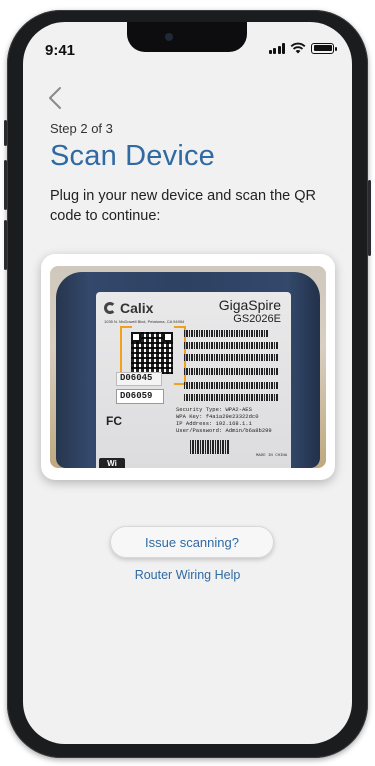 Image resolution: width=375 pixels, height=766 pixels. Describe the element at coordinates (137, 308) in the screenshot. I see `brand-text: Calix` at that location.